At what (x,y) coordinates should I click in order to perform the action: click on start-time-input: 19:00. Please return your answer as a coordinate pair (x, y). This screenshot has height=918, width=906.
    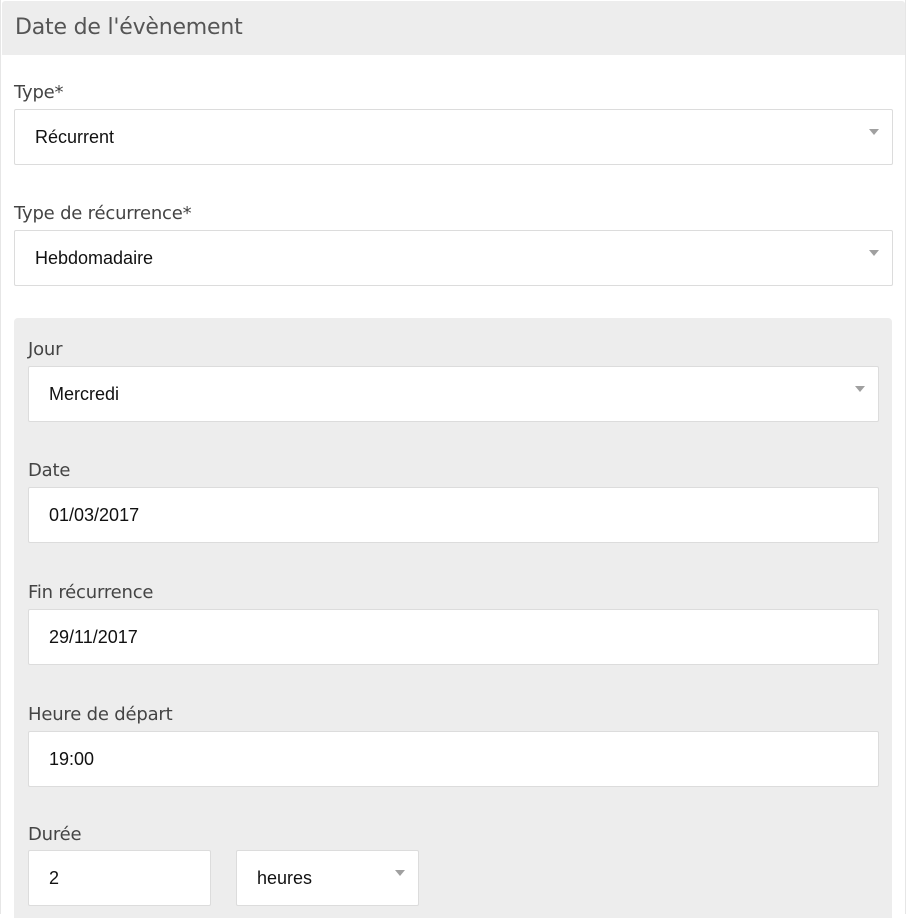
    Looking at the image, I should click on (453, 759).